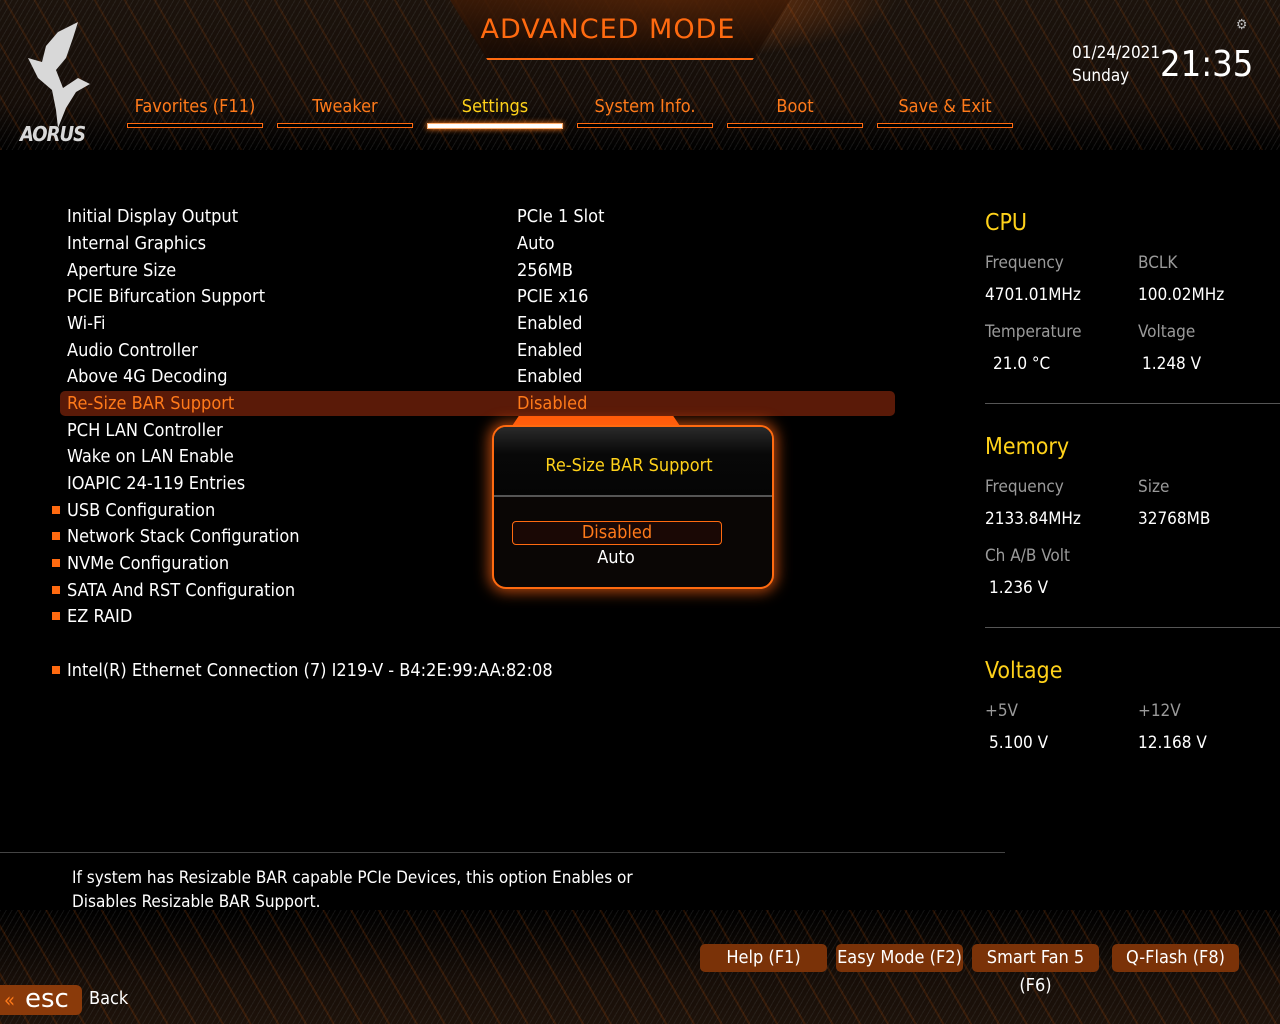 The height and width of the screenshot is (1024, 1280). Describe the element at coordinates (1006, 223) in the screenshot. I see `cpu-section-title: CPU` at that location.